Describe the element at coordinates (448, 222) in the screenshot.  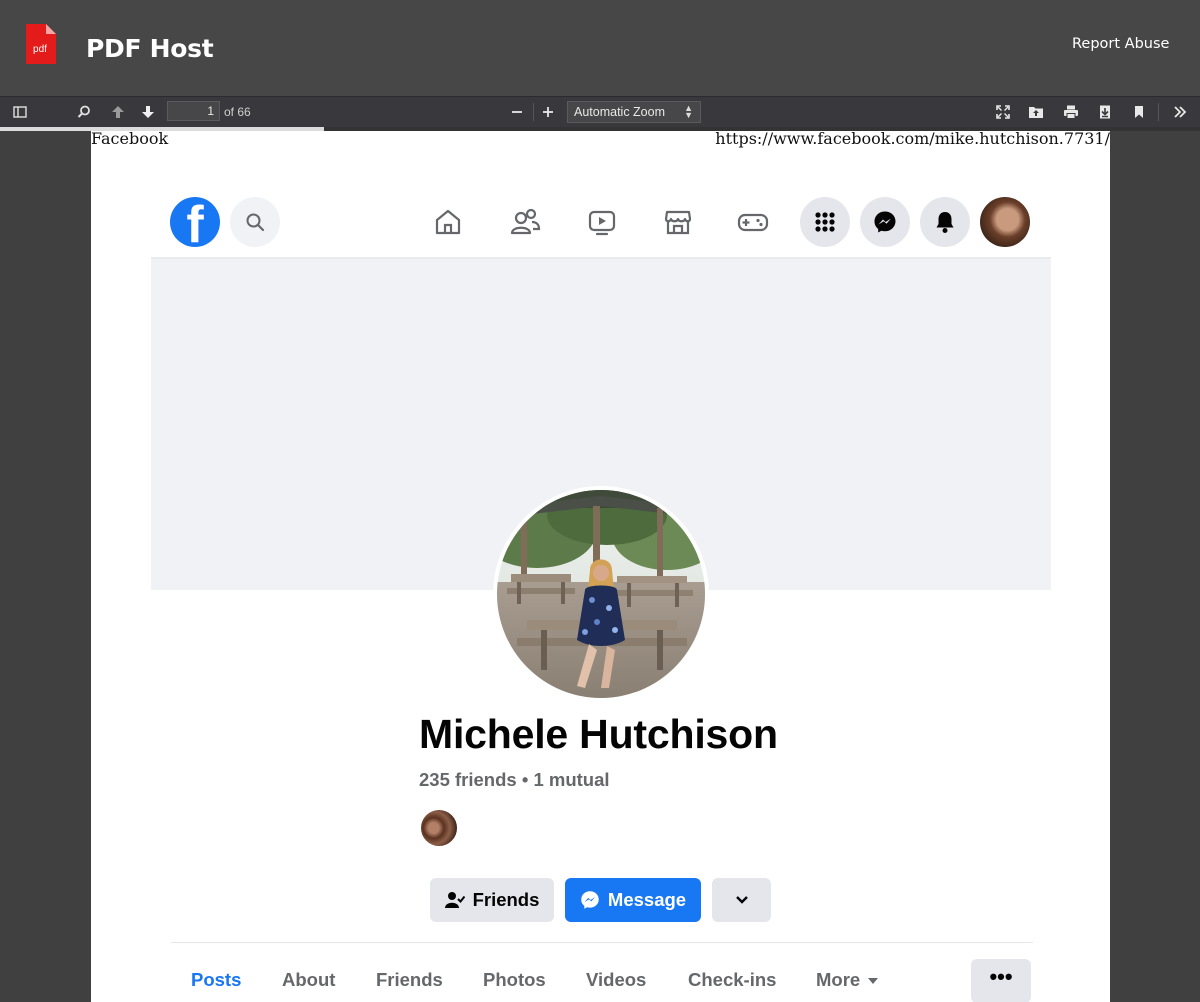
I see `home-icon` at that location.